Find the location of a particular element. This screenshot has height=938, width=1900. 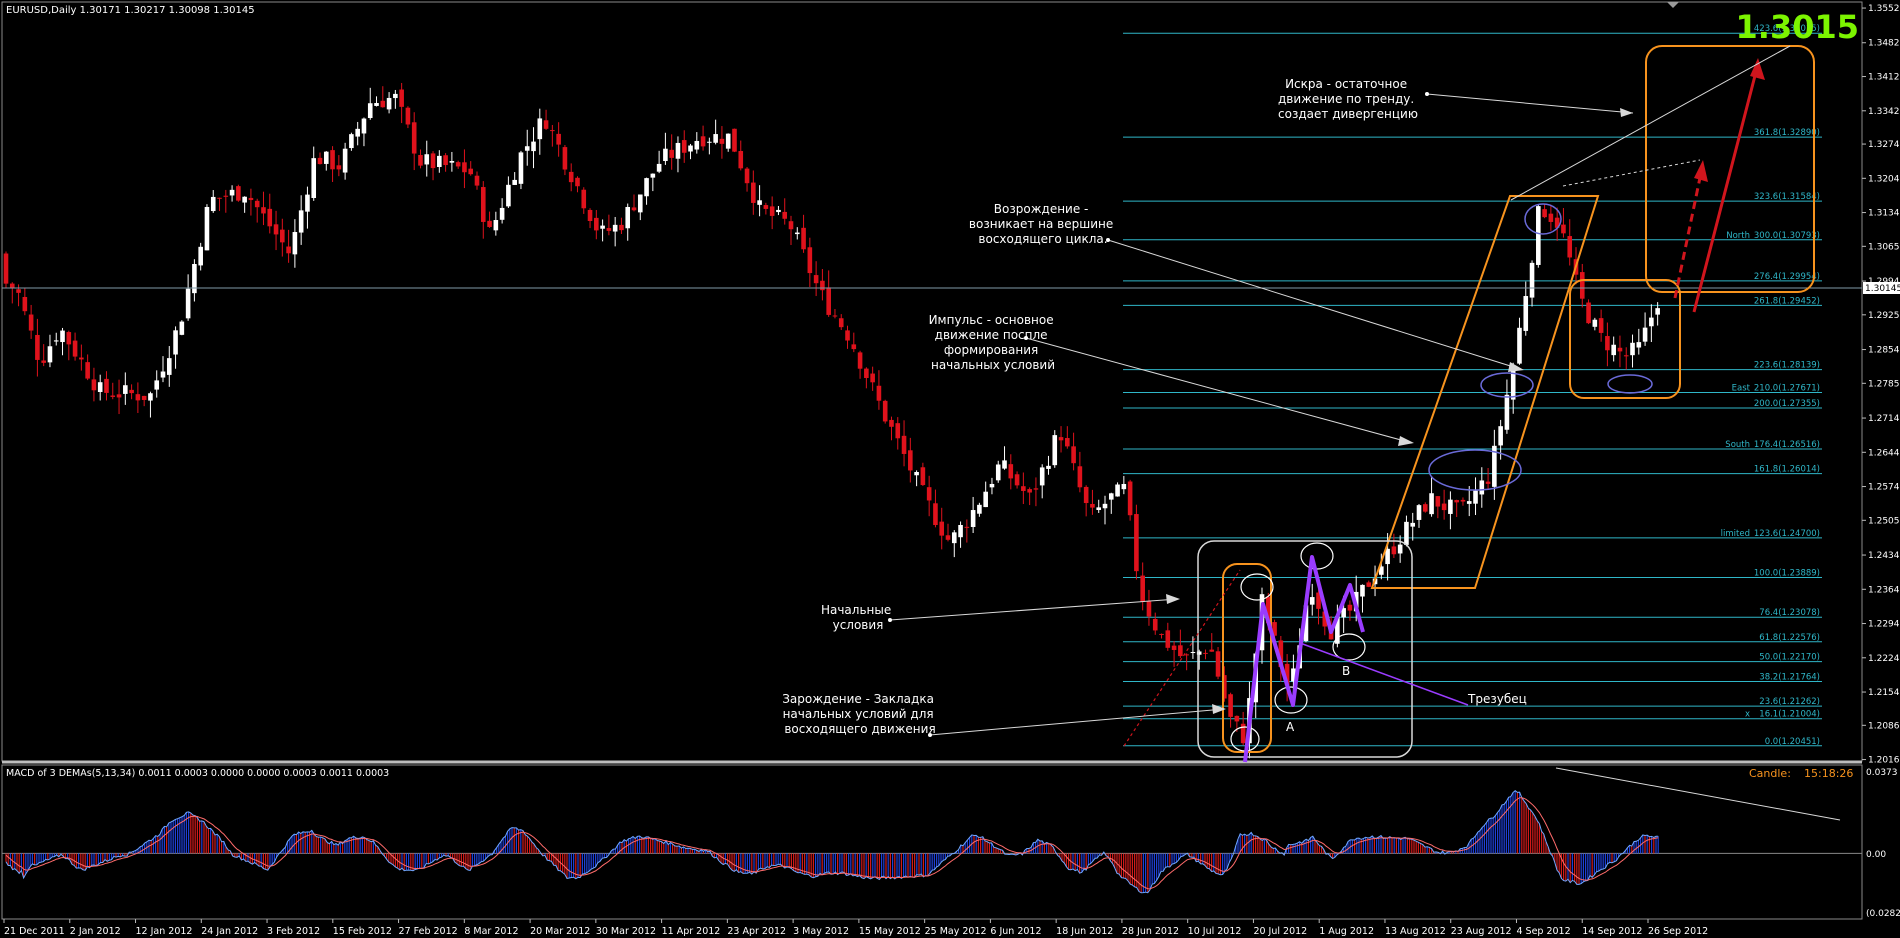

y-tick-label: 1.32049 is located at coordinates (1884, 179).